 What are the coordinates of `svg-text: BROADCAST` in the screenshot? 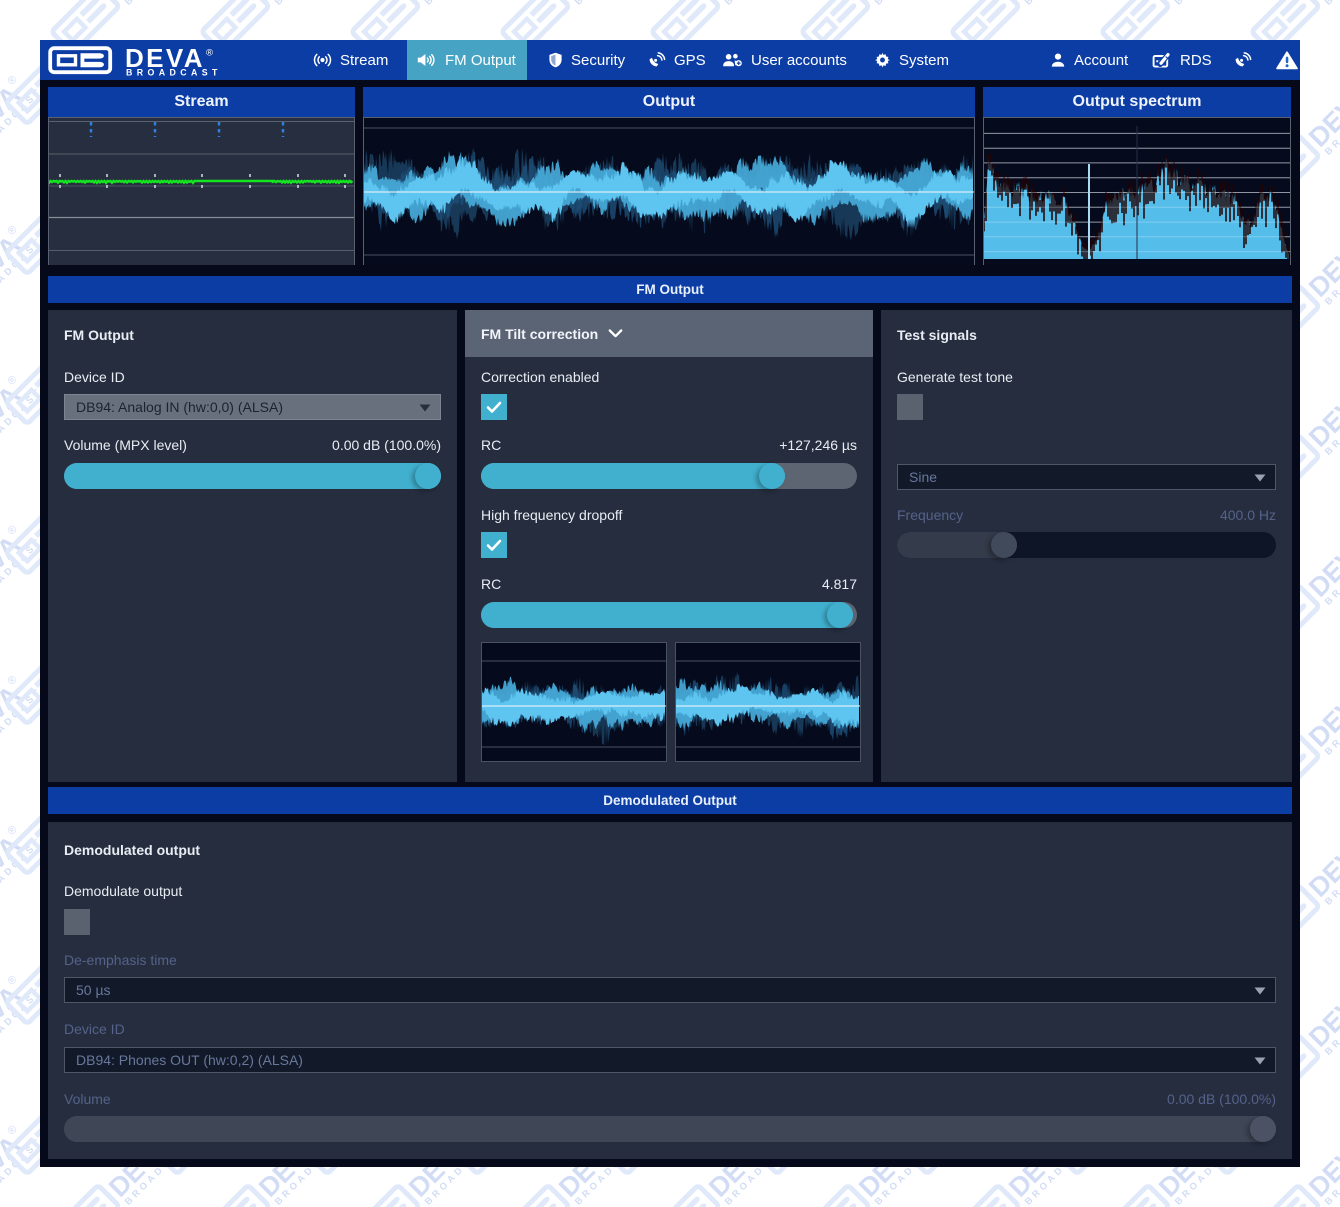 It's located at (174, 73).